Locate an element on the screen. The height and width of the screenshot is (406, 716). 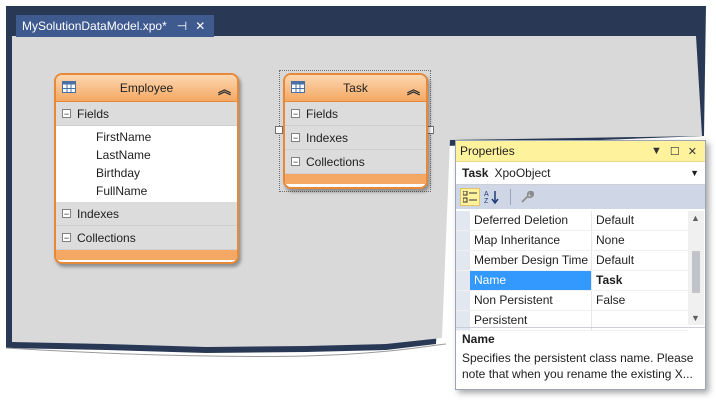
pin-icon: ⊣ is located at coordinates (182, 26).